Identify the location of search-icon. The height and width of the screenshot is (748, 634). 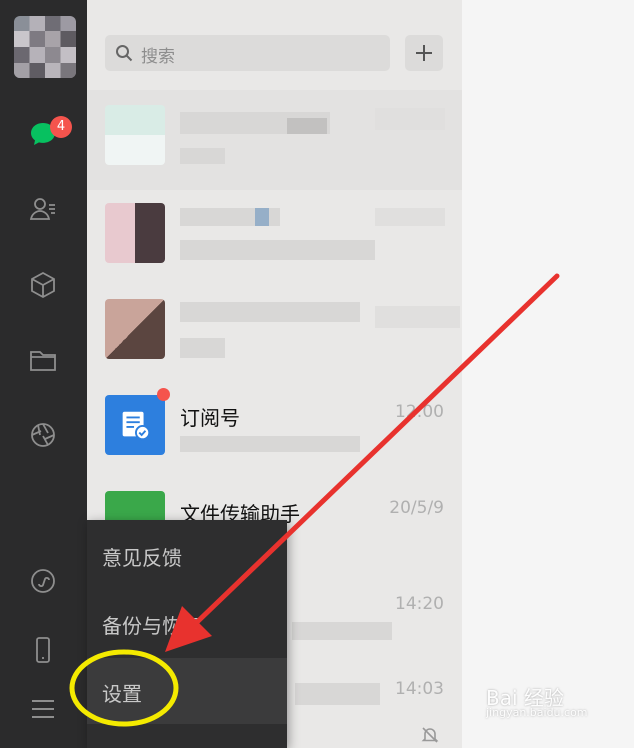
(124, 53).